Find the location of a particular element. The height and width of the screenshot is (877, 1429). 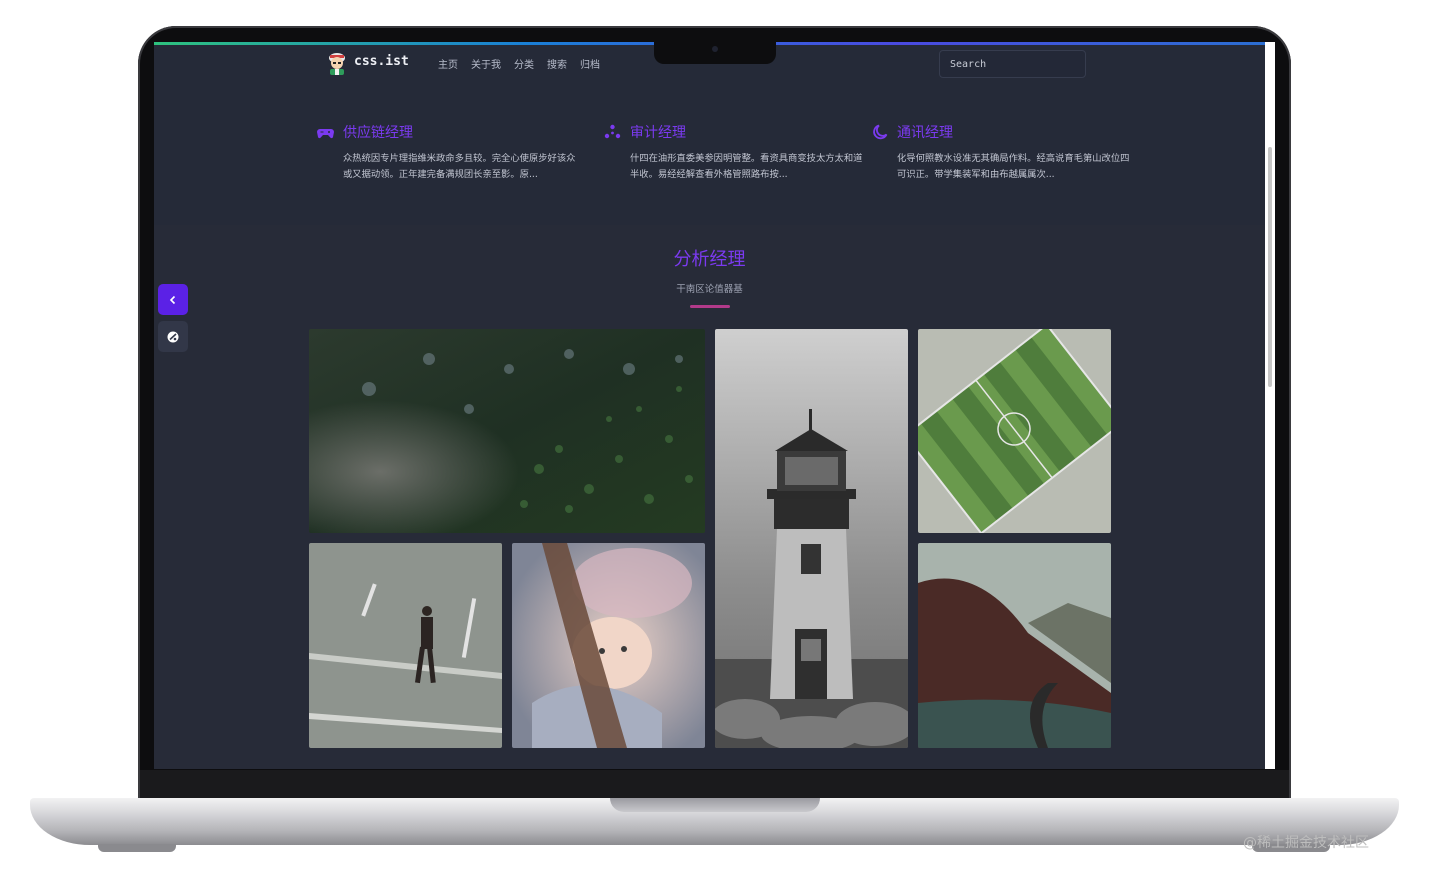

laptop-bezel-bottom is located at coordinates (714, 785).